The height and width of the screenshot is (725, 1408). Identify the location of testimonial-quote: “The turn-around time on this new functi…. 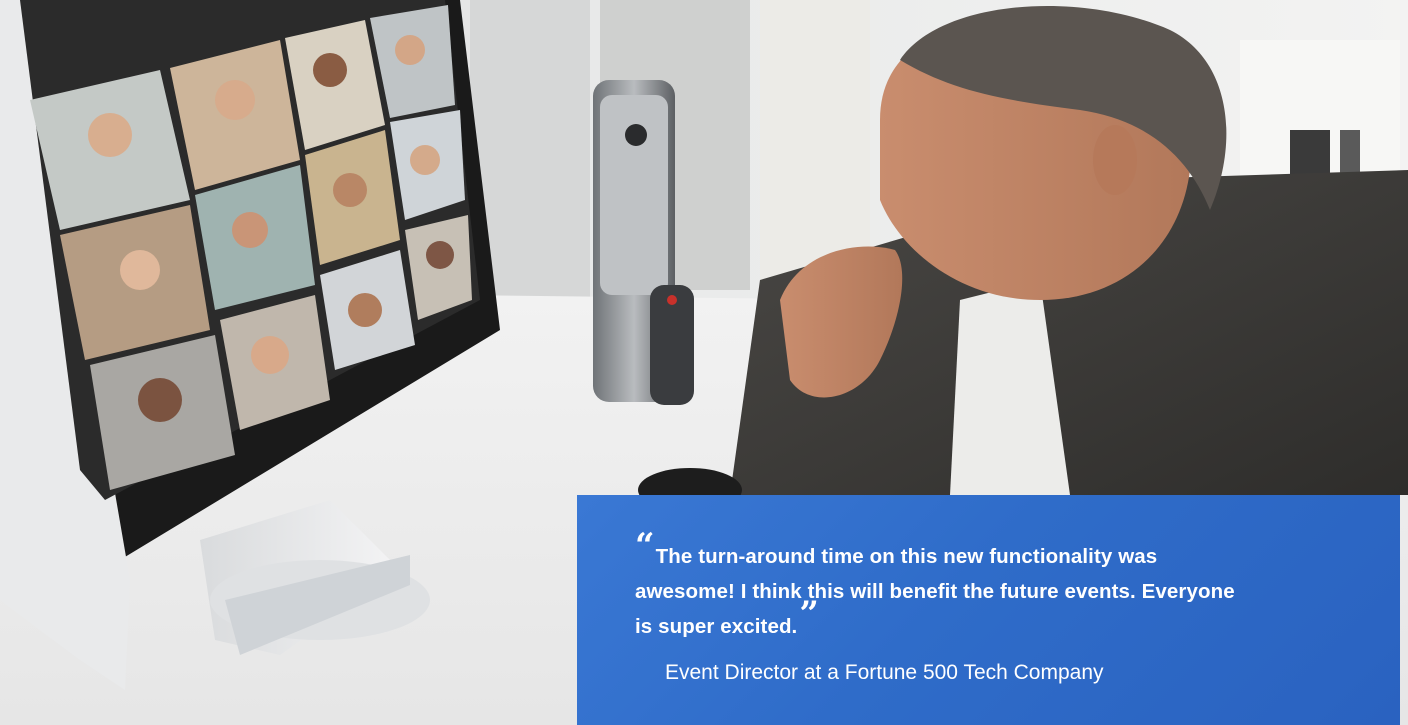
(935, 586).